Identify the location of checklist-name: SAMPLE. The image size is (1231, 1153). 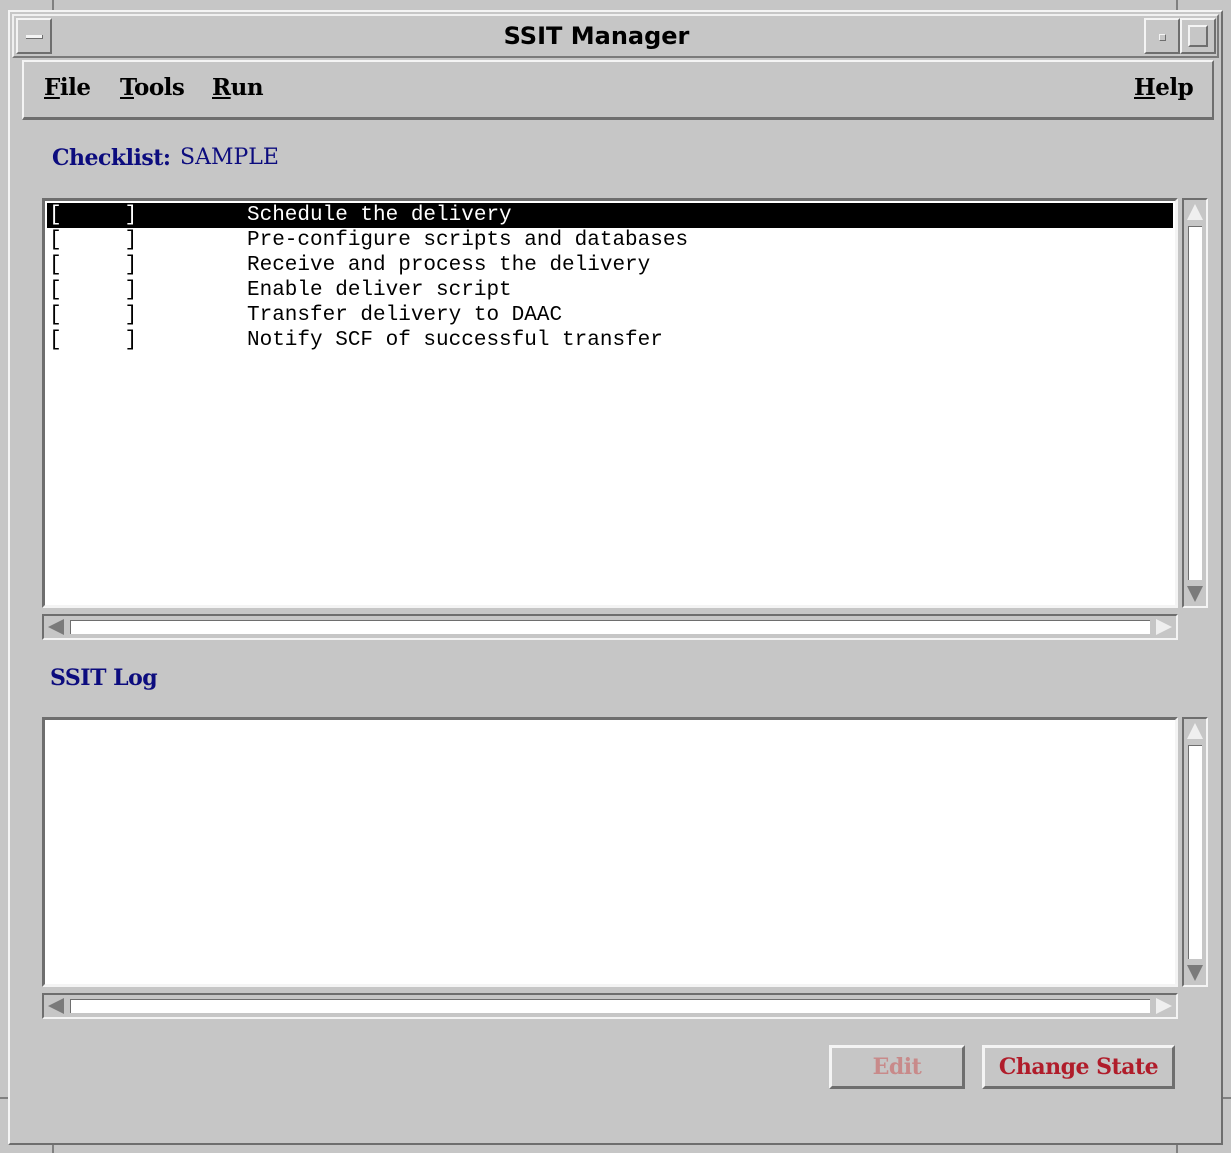
(229, 157).